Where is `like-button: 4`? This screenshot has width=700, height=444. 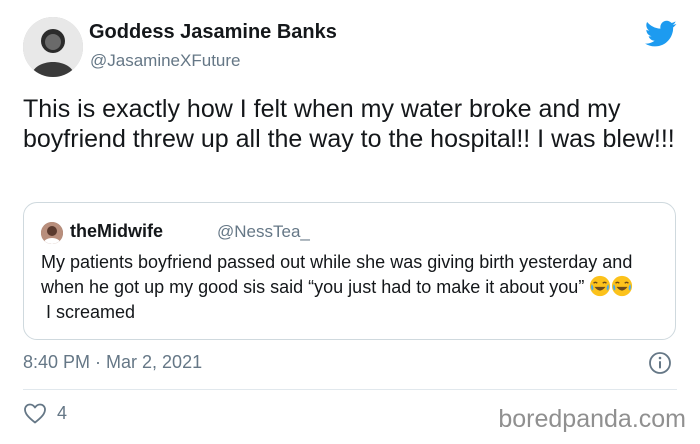
like-button: 4 is located at coordinates (45, 413).